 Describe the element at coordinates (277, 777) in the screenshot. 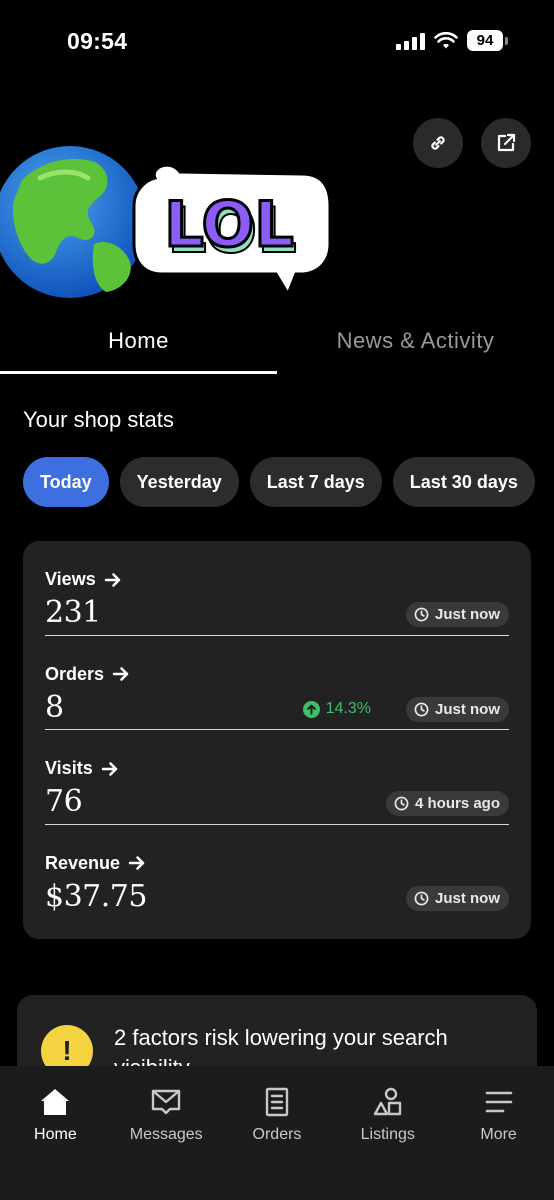

I see `stat-row-visits: Visits 76 4 hours ago` at that location.